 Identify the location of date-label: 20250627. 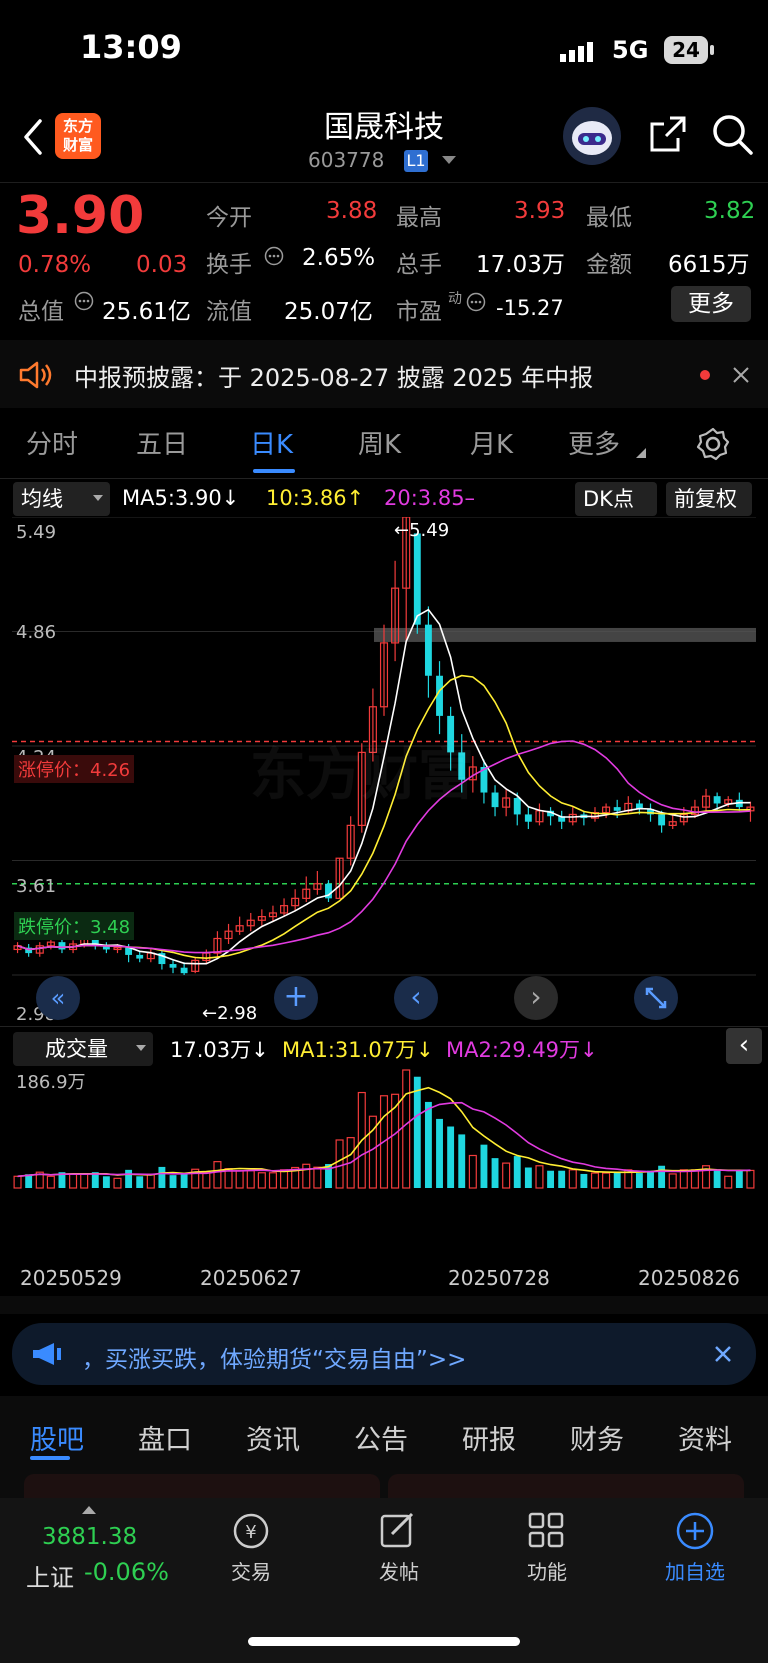
(251, 1278).